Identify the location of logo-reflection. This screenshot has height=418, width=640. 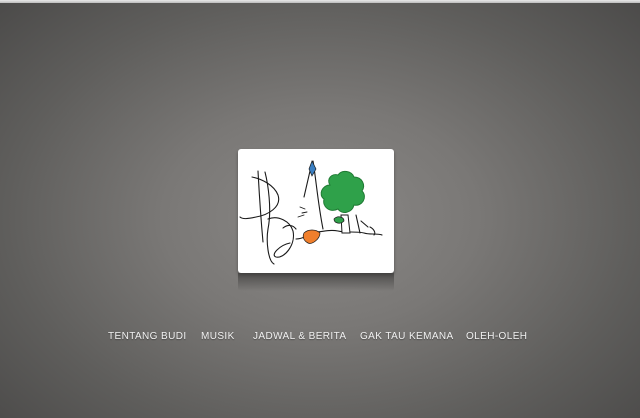
(316, 282).